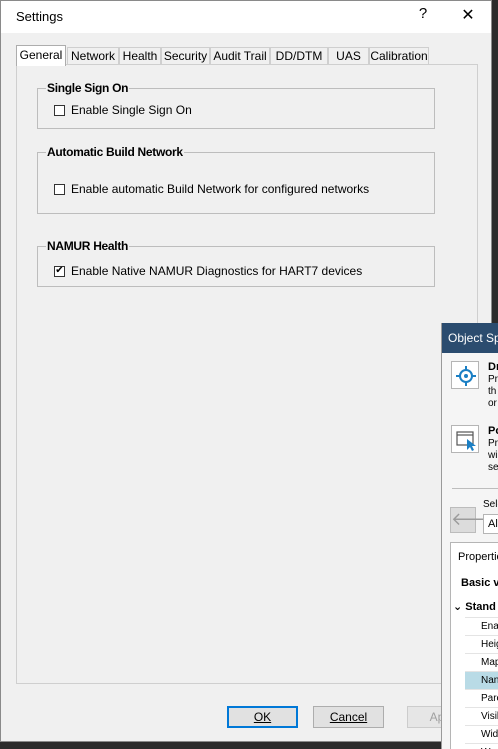 The width and height of the screenshot is (498, 749). I want to click on side-item-1-line: or, so click(492, 403).